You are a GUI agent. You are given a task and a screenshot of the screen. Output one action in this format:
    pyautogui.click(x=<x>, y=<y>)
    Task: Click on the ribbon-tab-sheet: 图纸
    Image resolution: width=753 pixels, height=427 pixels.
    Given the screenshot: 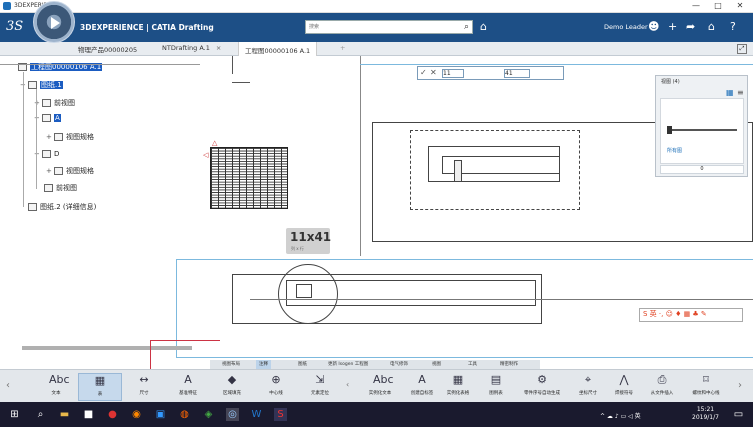 What is the action you would take?
    pyautogui.click(x=302, y=364)
    